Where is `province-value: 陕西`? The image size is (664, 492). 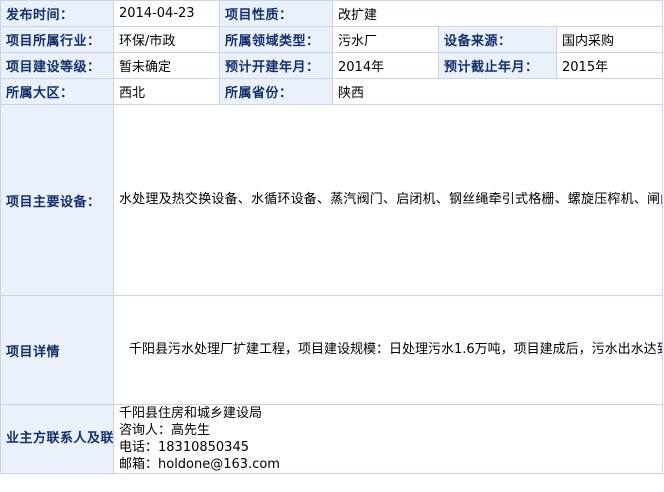 province-value: 陕西 is located at coordinates (497, 91).